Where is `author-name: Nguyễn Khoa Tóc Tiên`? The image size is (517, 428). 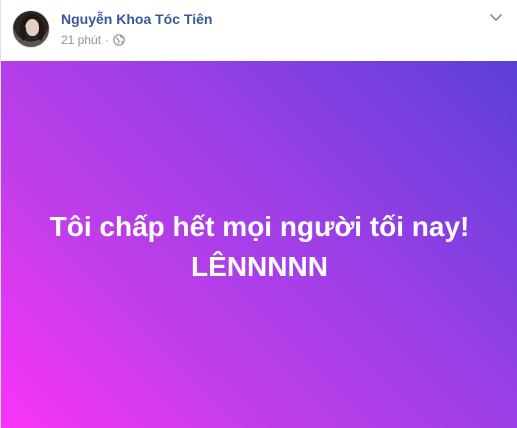 author-name: Nguyễn Khoa Tóc Tiên is located at coordinates (136, 19).